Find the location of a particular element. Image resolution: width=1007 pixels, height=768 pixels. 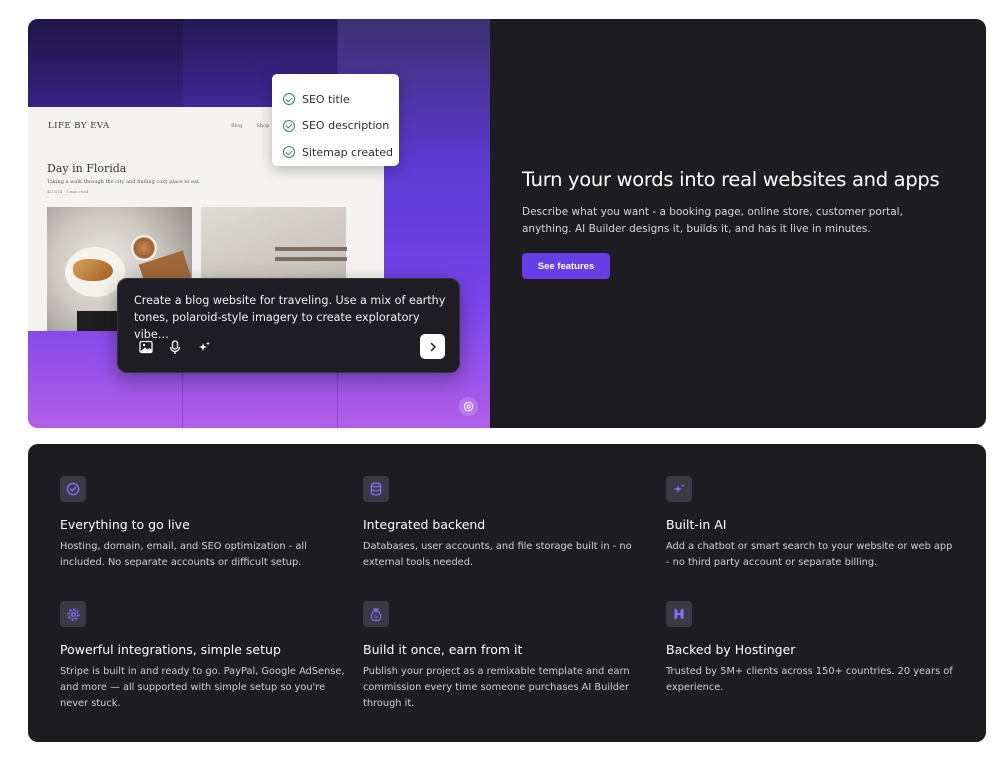

blog-nav: Blog Shop is located at coordinates (250, 126).